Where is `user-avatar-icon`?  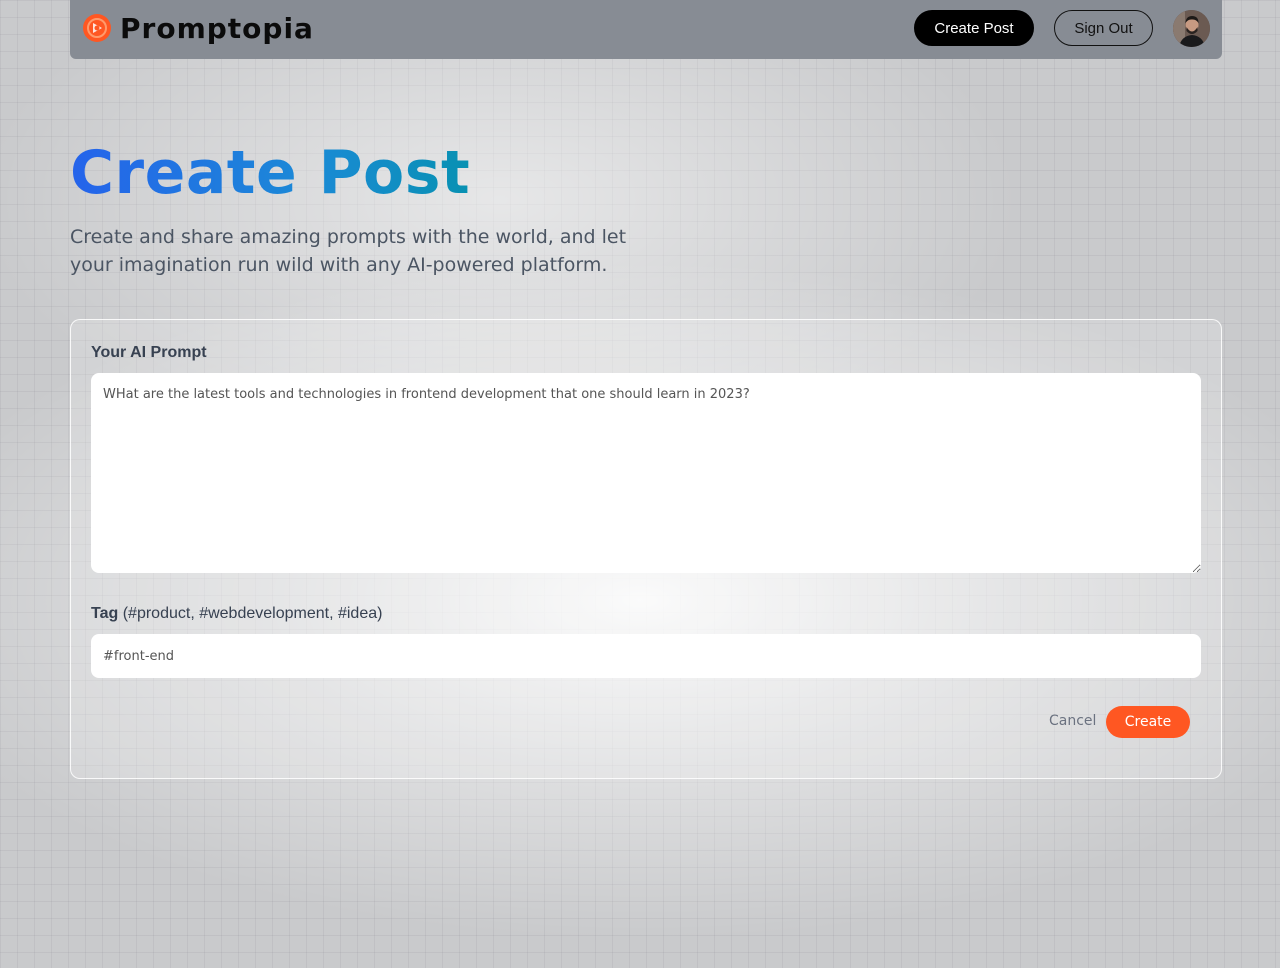 user-avatar-icon is located at coordinates (1191, 28).